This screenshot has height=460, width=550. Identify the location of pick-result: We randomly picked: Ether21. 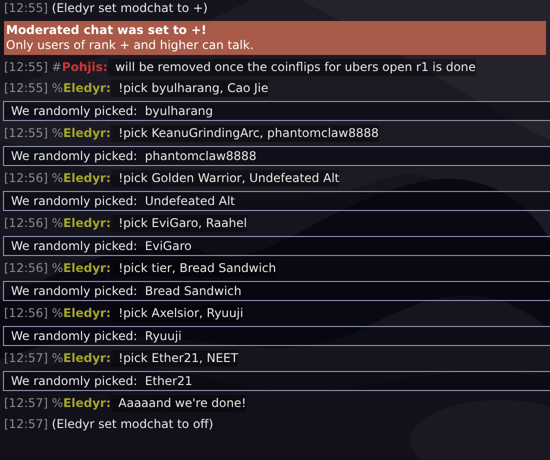
(276, 381).